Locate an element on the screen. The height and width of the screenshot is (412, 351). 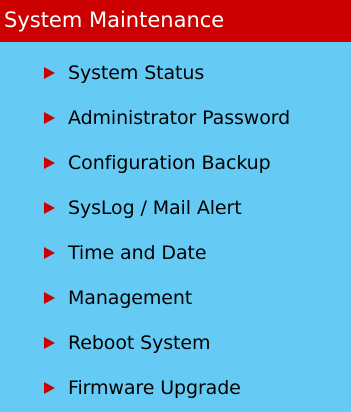
menu-item-label: Configuration Backup is located at coordinates (169, 162).